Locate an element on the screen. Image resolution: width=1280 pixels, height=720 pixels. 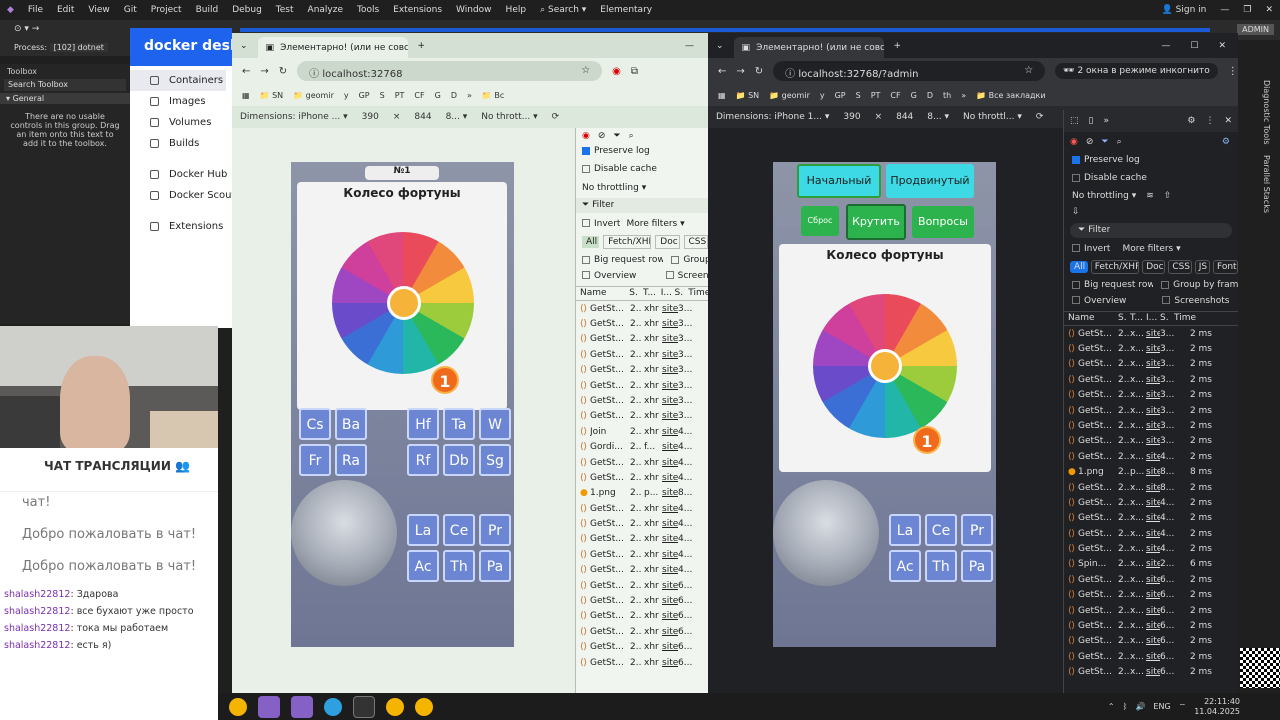
bookmark: GP is located at coordinates (840, 95).